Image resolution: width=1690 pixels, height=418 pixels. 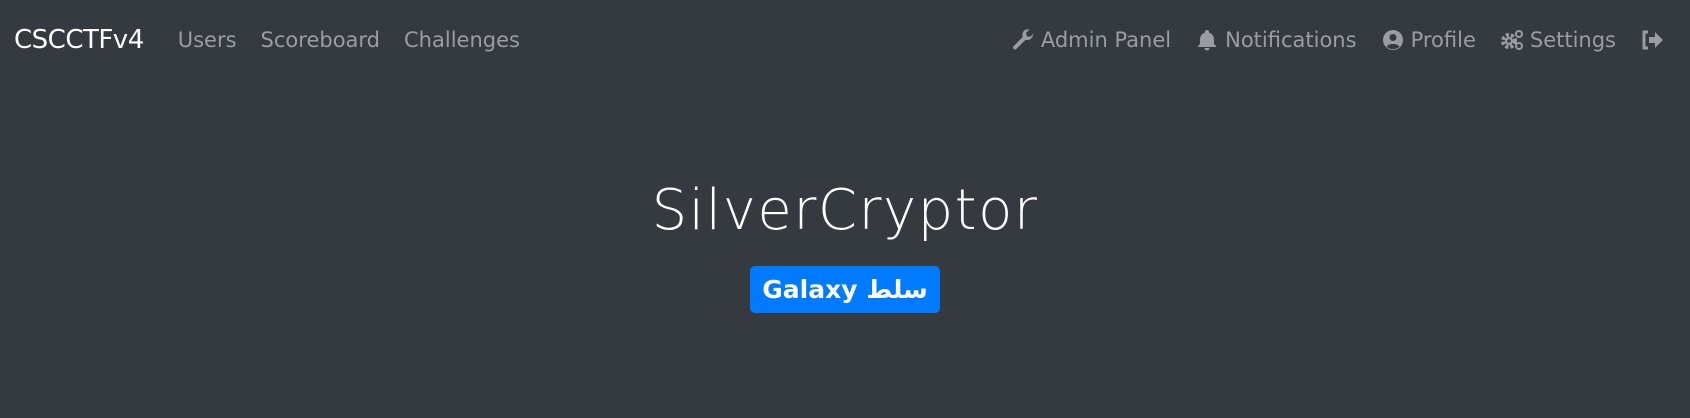 I want to click on nav-scoreboard: Scoreboard, so click(x=320, y=40).